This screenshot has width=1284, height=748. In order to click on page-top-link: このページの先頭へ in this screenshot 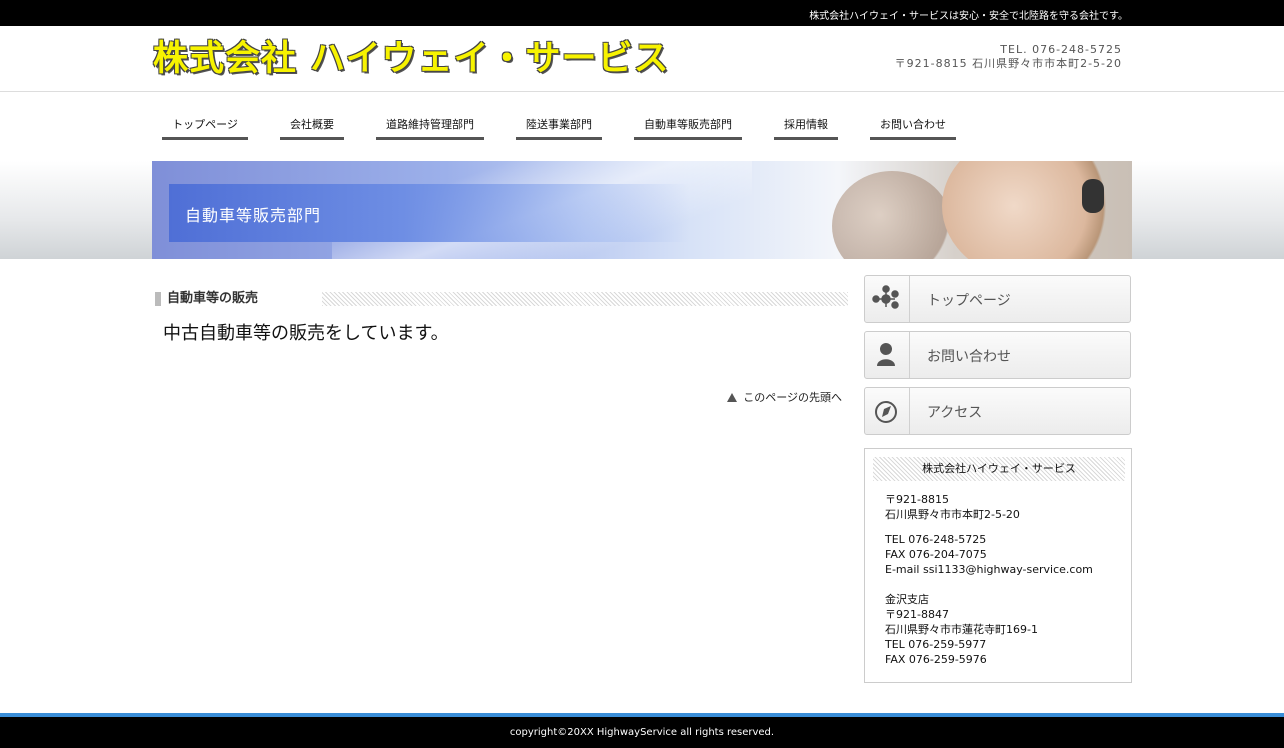, I will do `click(784, 397)`.